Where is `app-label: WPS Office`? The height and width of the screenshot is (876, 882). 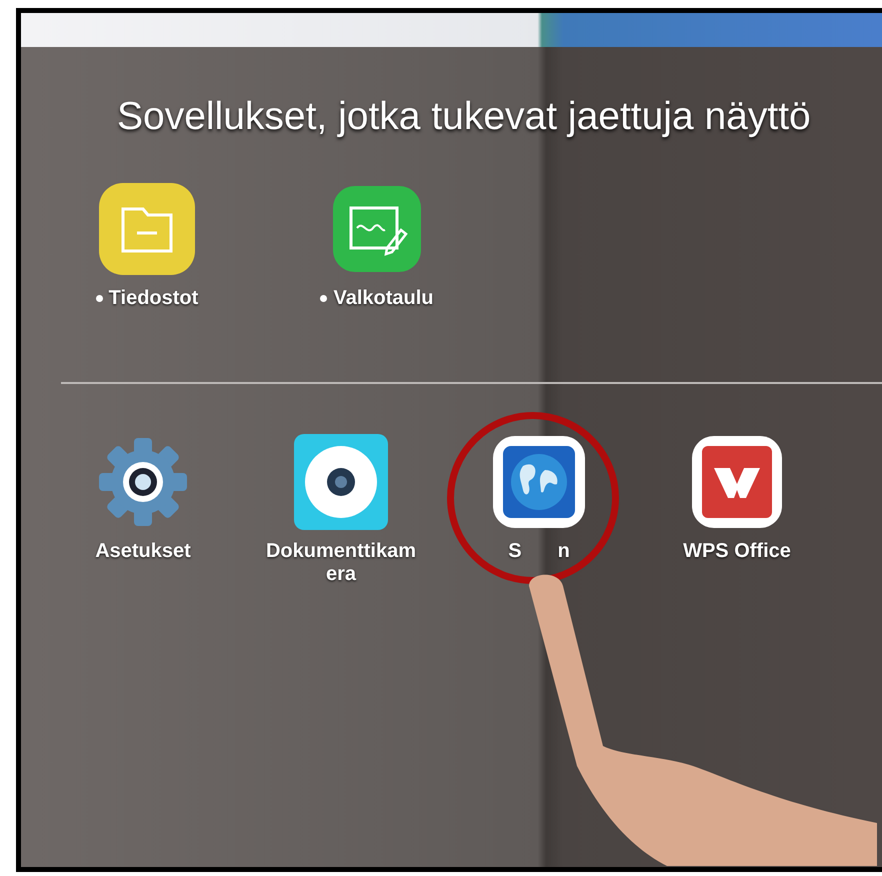 app-label: WPS Office is located at coordinates (737, 551).